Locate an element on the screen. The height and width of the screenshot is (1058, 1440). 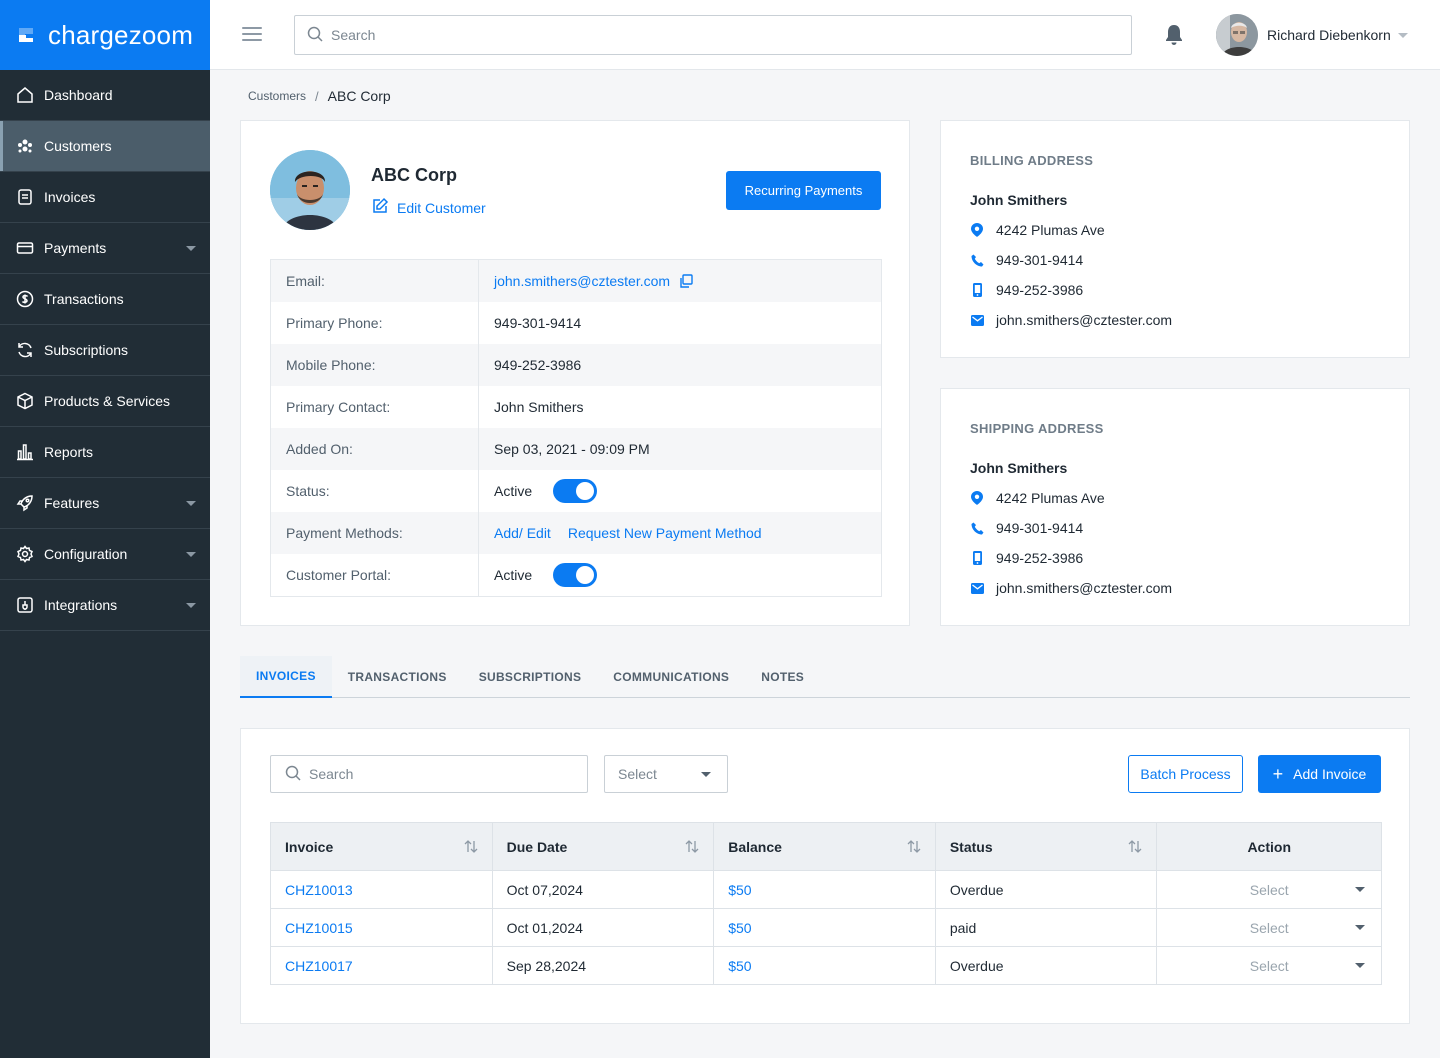
info-value: 949-252-3986 is located at coordinates (538, 365).